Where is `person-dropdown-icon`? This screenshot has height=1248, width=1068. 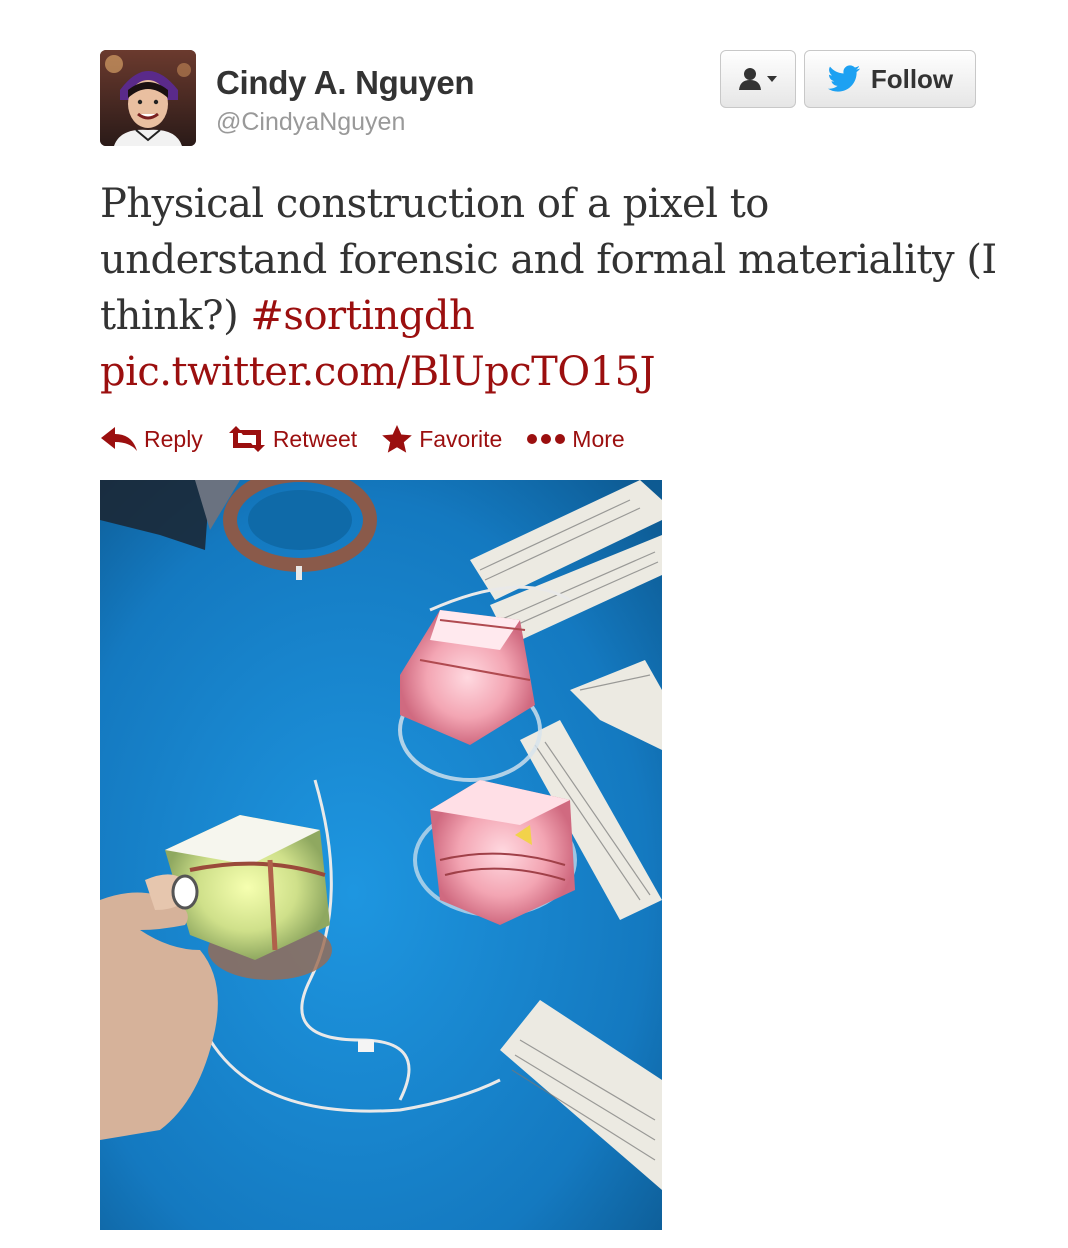
person-dropdown-icon is located at coordinates (758, 79).